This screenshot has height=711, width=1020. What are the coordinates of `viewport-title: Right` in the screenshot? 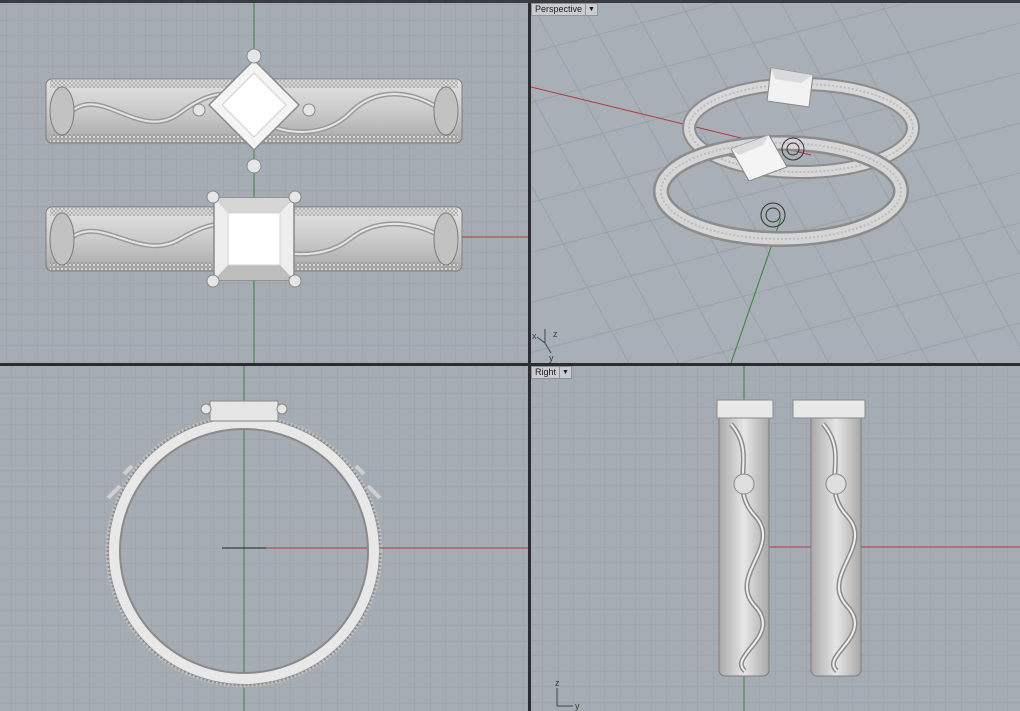 It's located at (546, 372).